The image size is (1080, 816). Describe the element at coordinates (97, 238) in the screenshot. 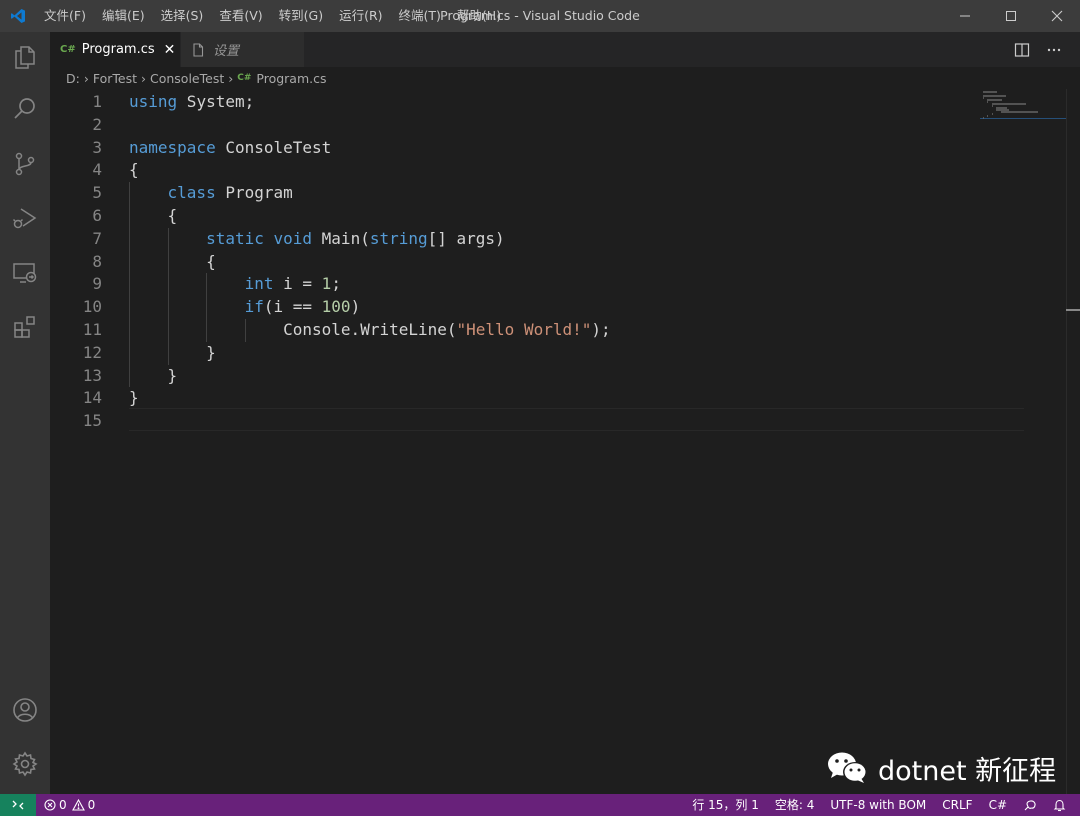

I see `line-number: 7` at that location.